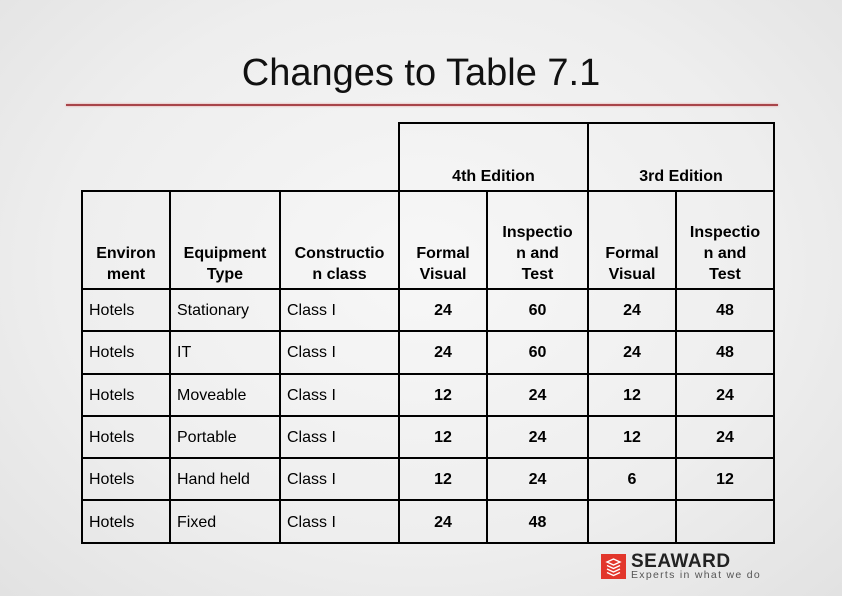 The width and height of the screenshot is (842, 596). I want to click on equipment-type-cell: Fixed, so click(225, 521).